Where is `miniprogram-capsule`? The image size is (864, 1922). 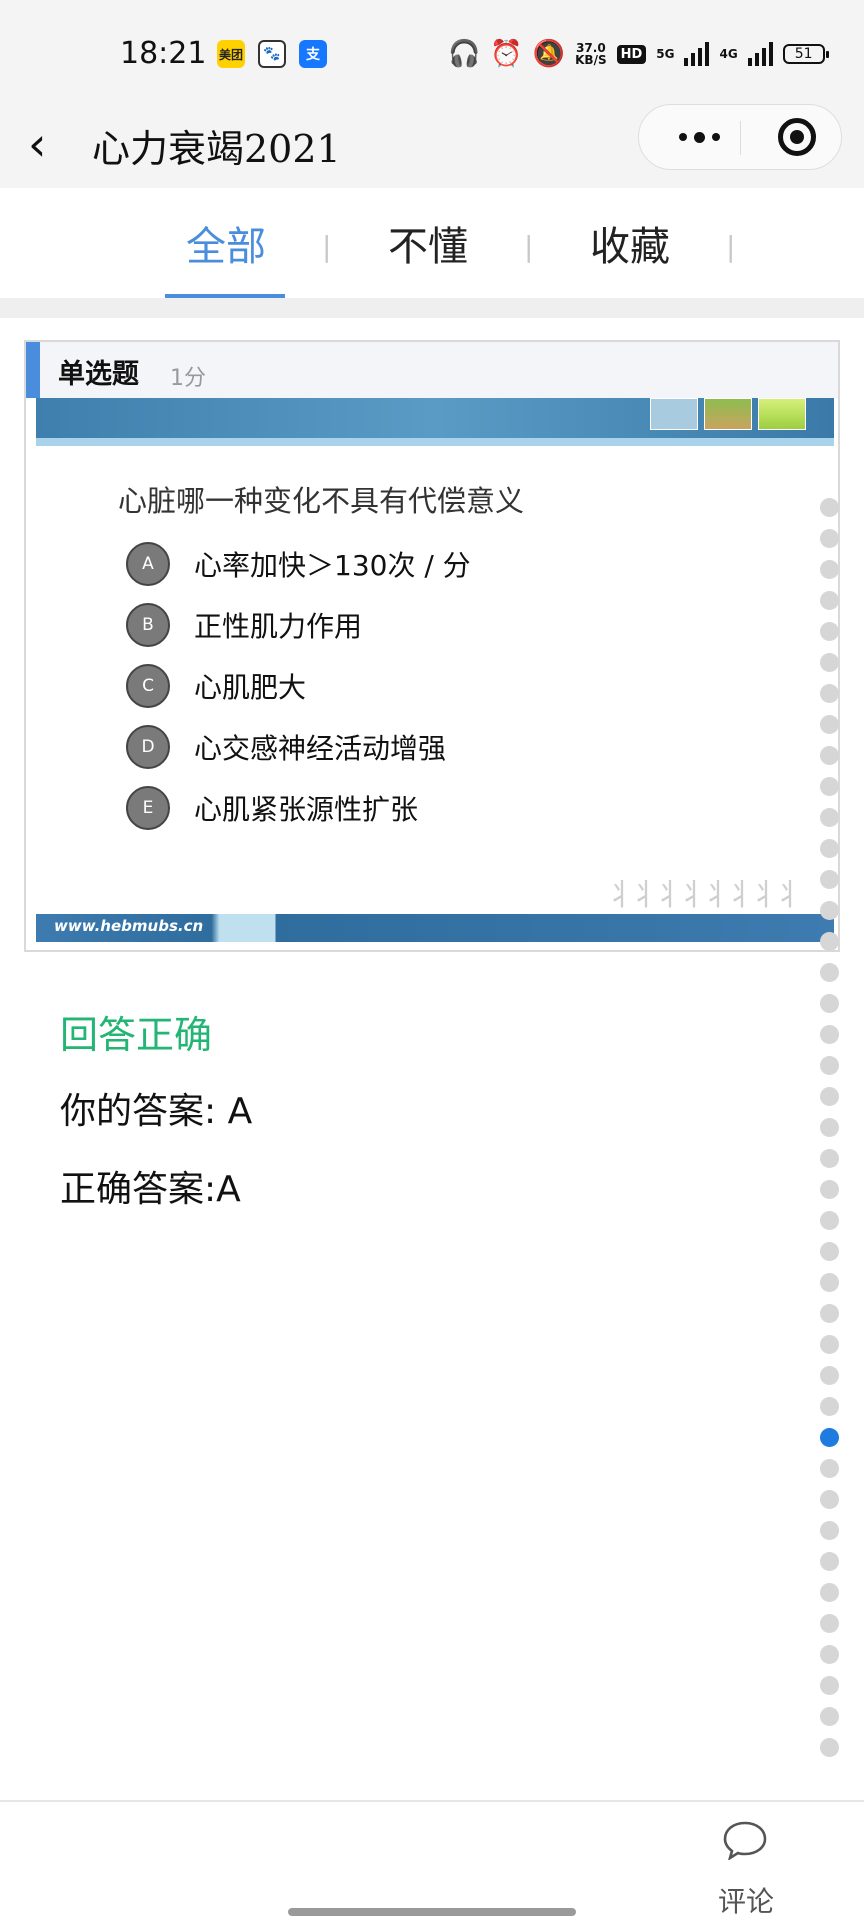 miniprogram-capsule is located at coordinates (740, 137).